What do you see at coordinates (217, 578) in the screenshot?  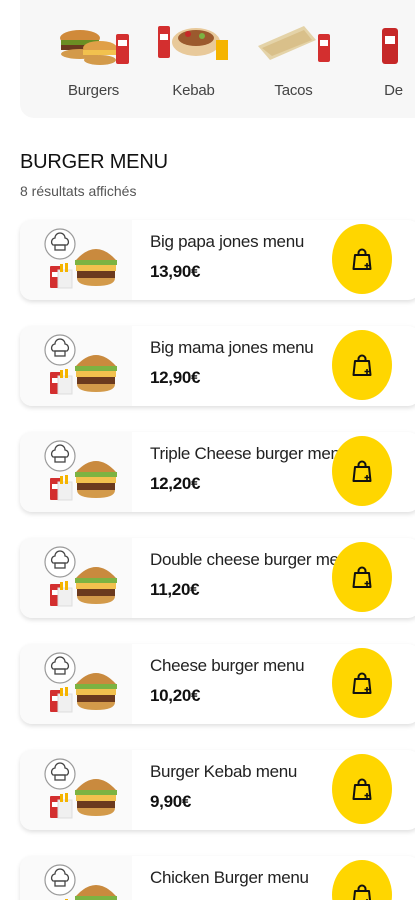 I see `product-card: Double cheese burger menu 11,20€` at bounding box center [217, 578].